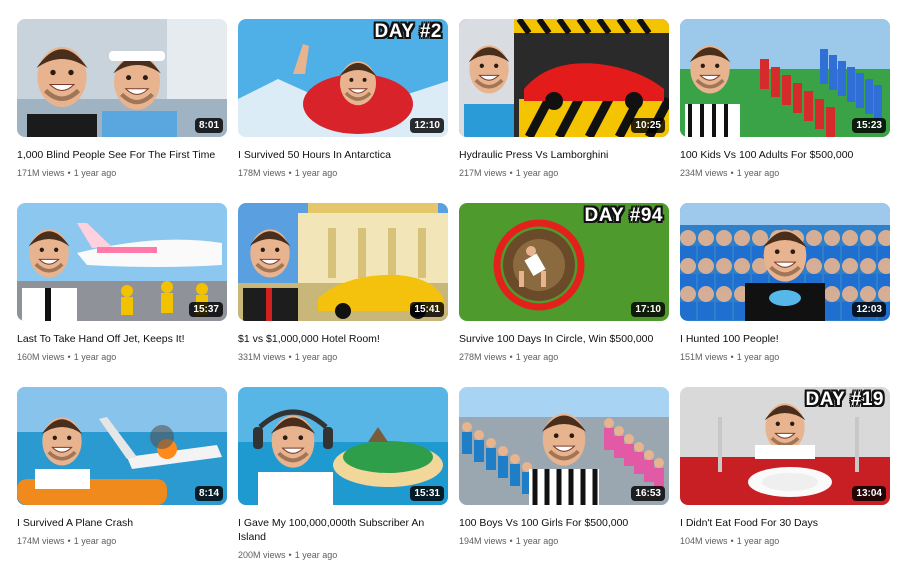  I want to click on video-thumbnail: DAY #2 12:10, so click(343, 78).